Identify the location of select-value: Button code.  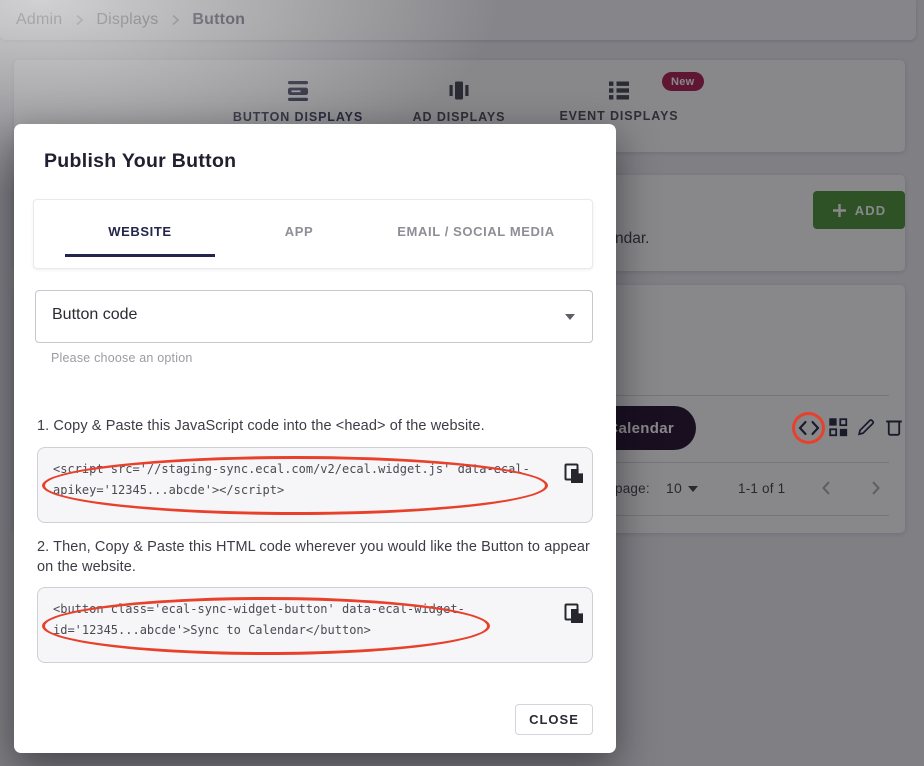
(95, 314).